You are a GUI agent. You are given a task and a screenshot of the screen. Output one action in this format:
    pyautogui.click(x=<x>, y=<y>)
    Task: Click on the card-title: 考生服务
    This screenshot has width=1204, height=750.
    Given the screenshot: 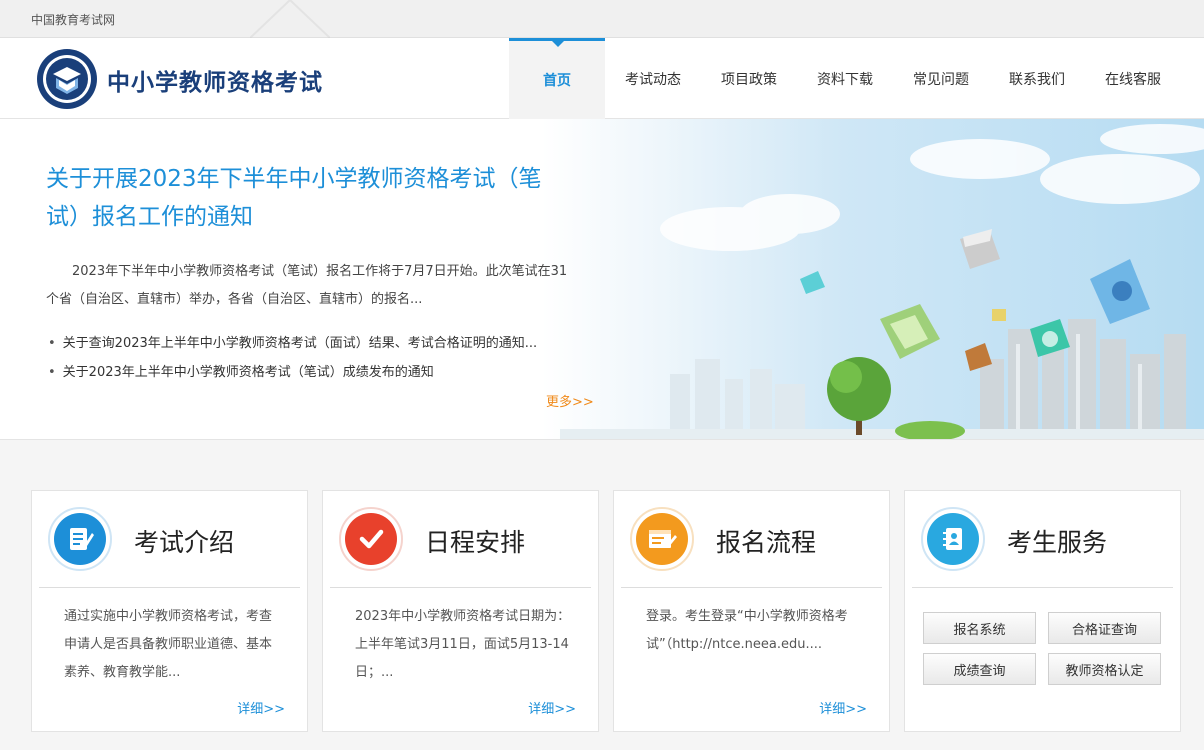 What is the action you would take?
    pyautogui.click(x=1057, y=542)
    